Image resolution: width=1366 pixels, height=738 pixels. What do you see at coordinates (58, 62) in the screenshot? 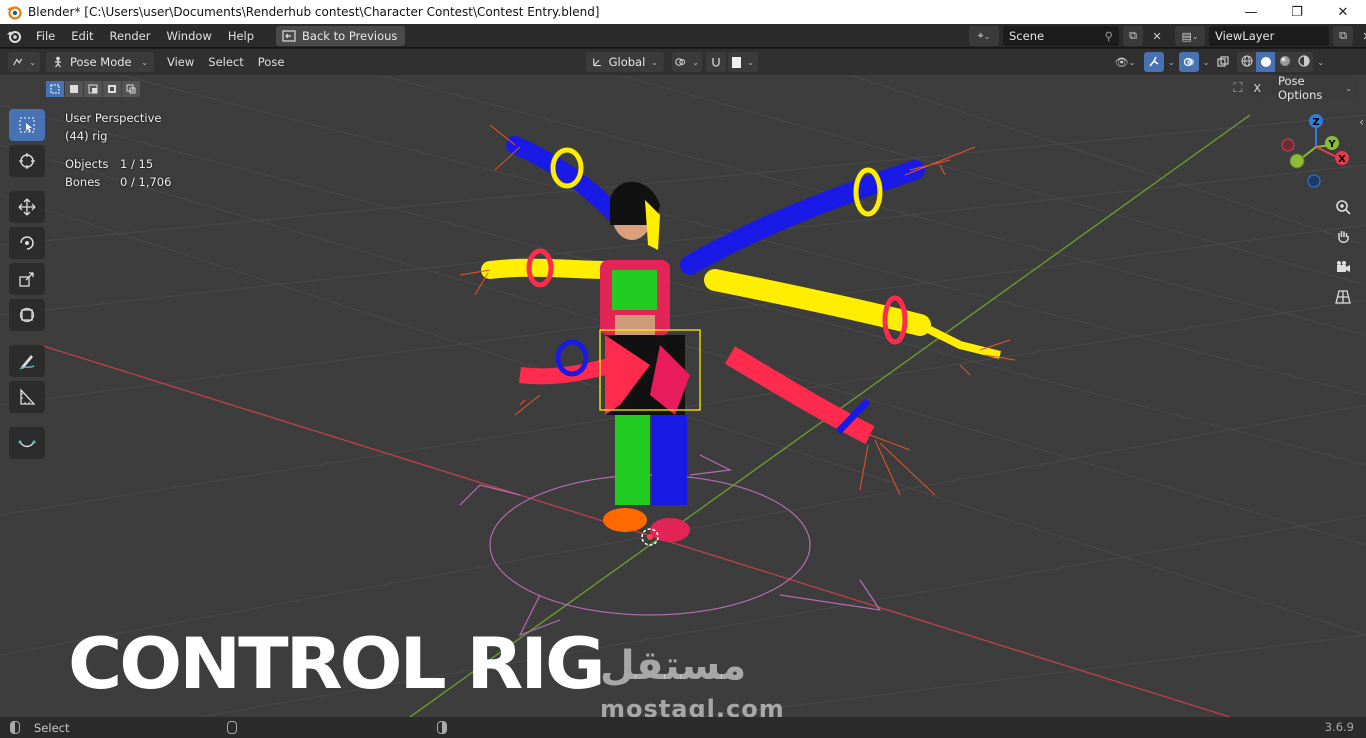
I see `pose-mode-icon` at bounding box center [58, 62].